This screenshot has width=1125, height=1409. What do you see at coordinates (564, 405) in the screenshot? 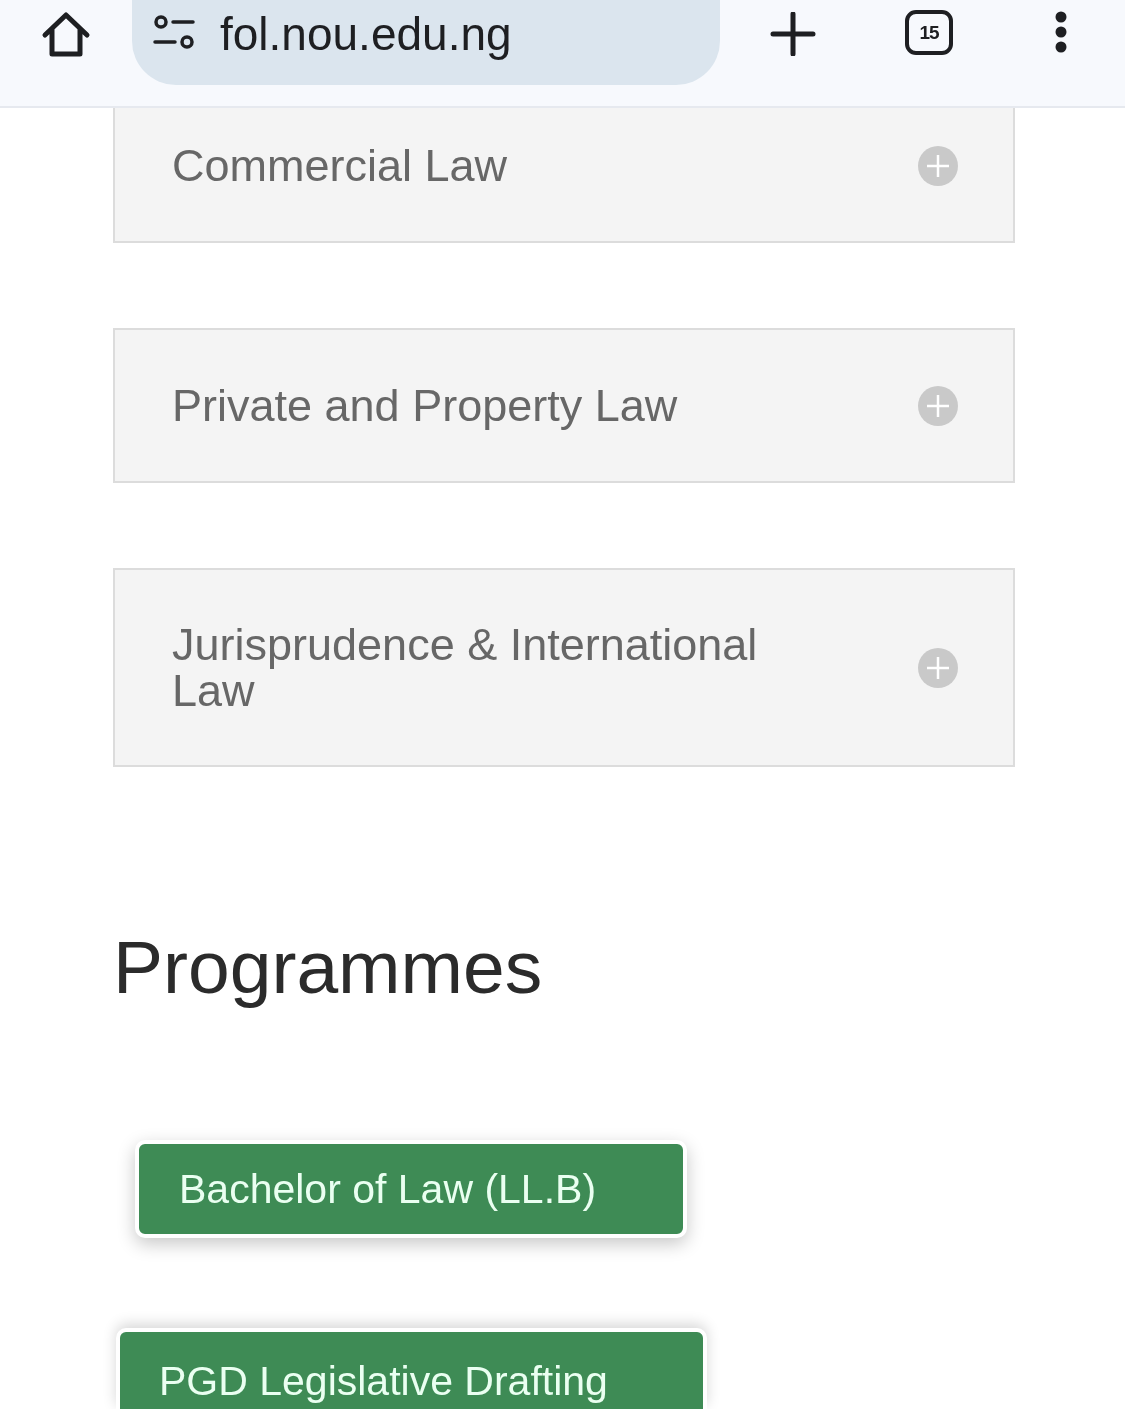
I see `accordion-header: Private and Property Law` at bounding box center [564, 405].